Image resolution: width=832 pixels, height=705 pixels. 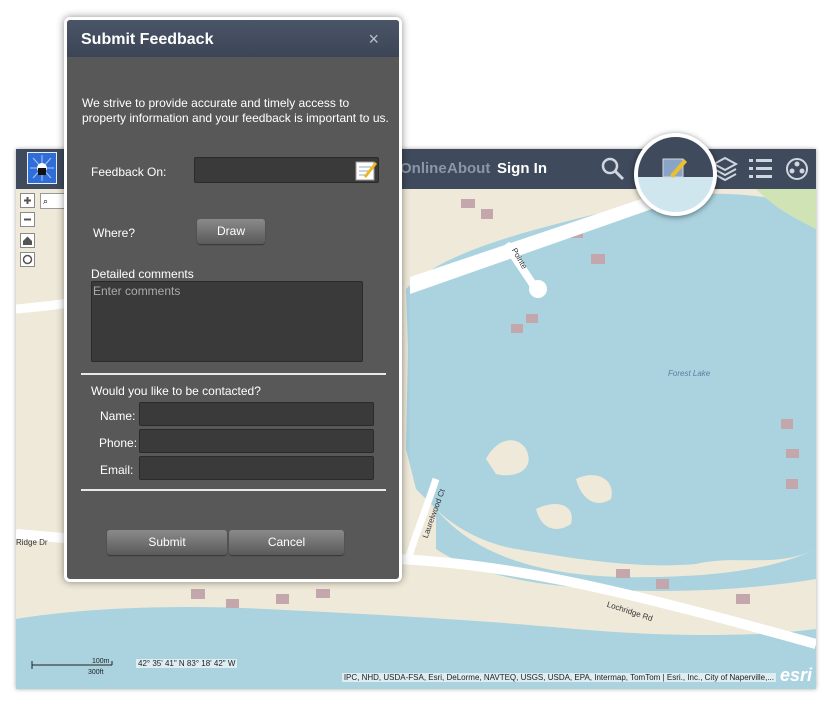 What do you see at coordinates (27, 240) in the screenshot?
I see `home-button` at bounding box center [27, 240].